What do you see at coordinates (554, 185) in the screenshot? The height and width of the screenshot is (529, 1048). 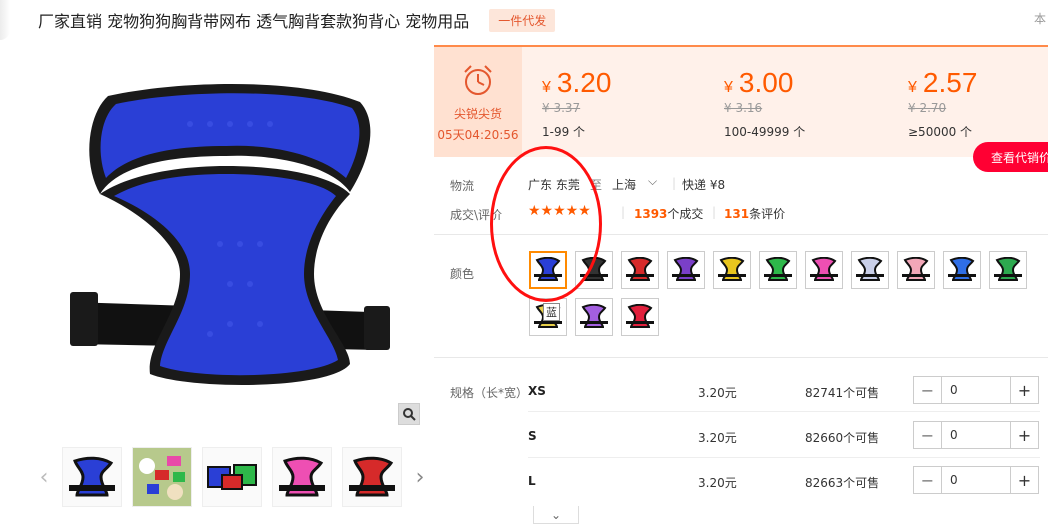 I see `logistics-from: 广东 东莞` at bounding box center [554, 185].